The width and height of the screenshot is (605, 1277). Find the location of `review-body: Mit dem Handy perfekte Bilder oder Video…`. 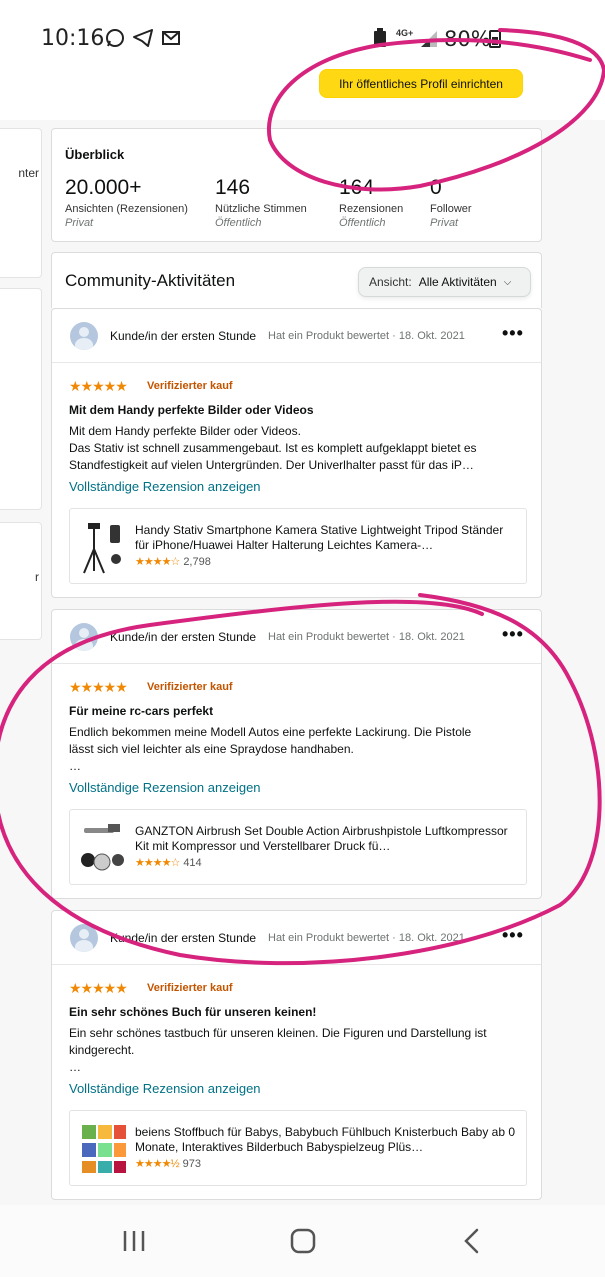

review-body: Mit dem Handy perfekte Bilder oder Video… is located at coordinates (299, 448).